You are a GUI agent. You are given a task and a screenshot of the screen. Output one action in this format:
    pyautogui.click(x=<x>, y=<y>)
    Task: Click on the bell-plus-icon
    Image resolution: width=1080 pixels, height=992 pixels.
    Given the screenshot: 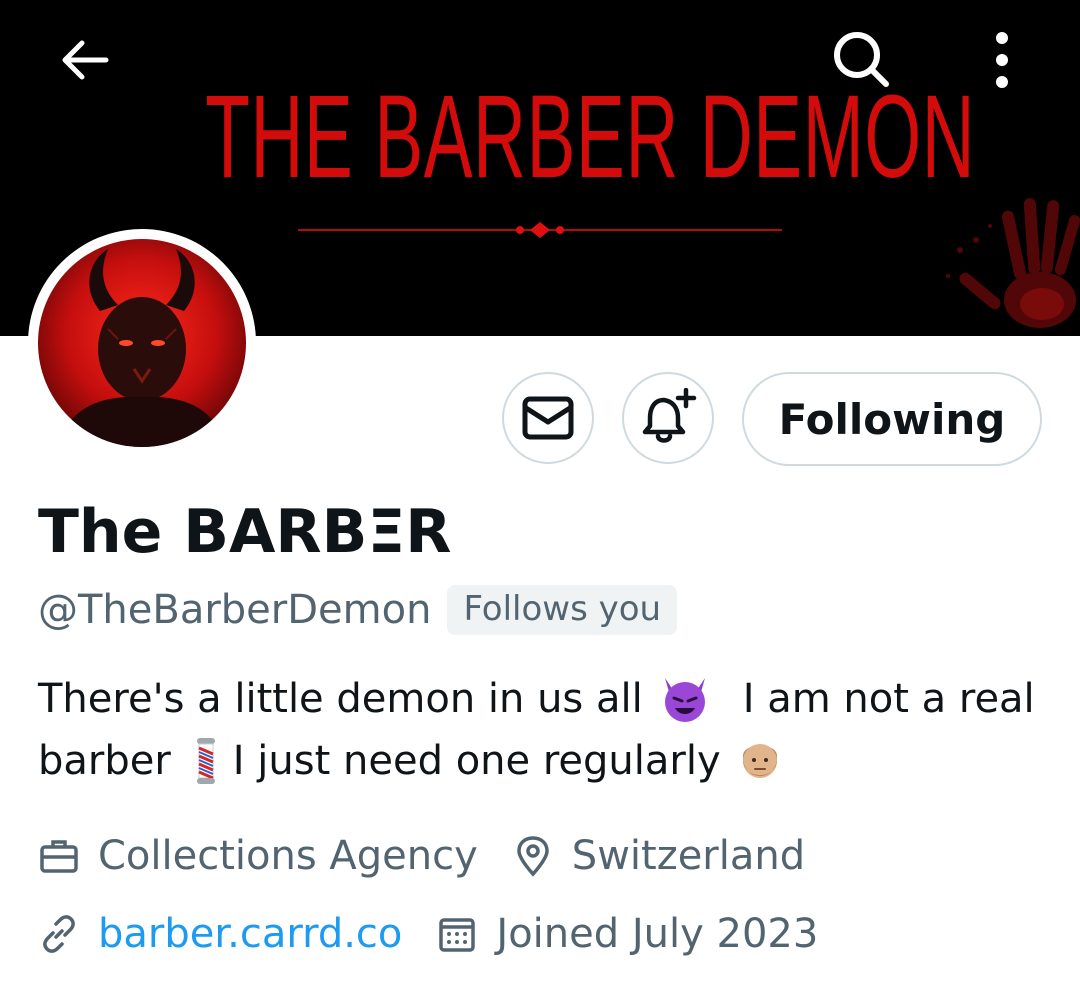 What is the action you would take?
    pyautogui.click(x=669, y=415)
    